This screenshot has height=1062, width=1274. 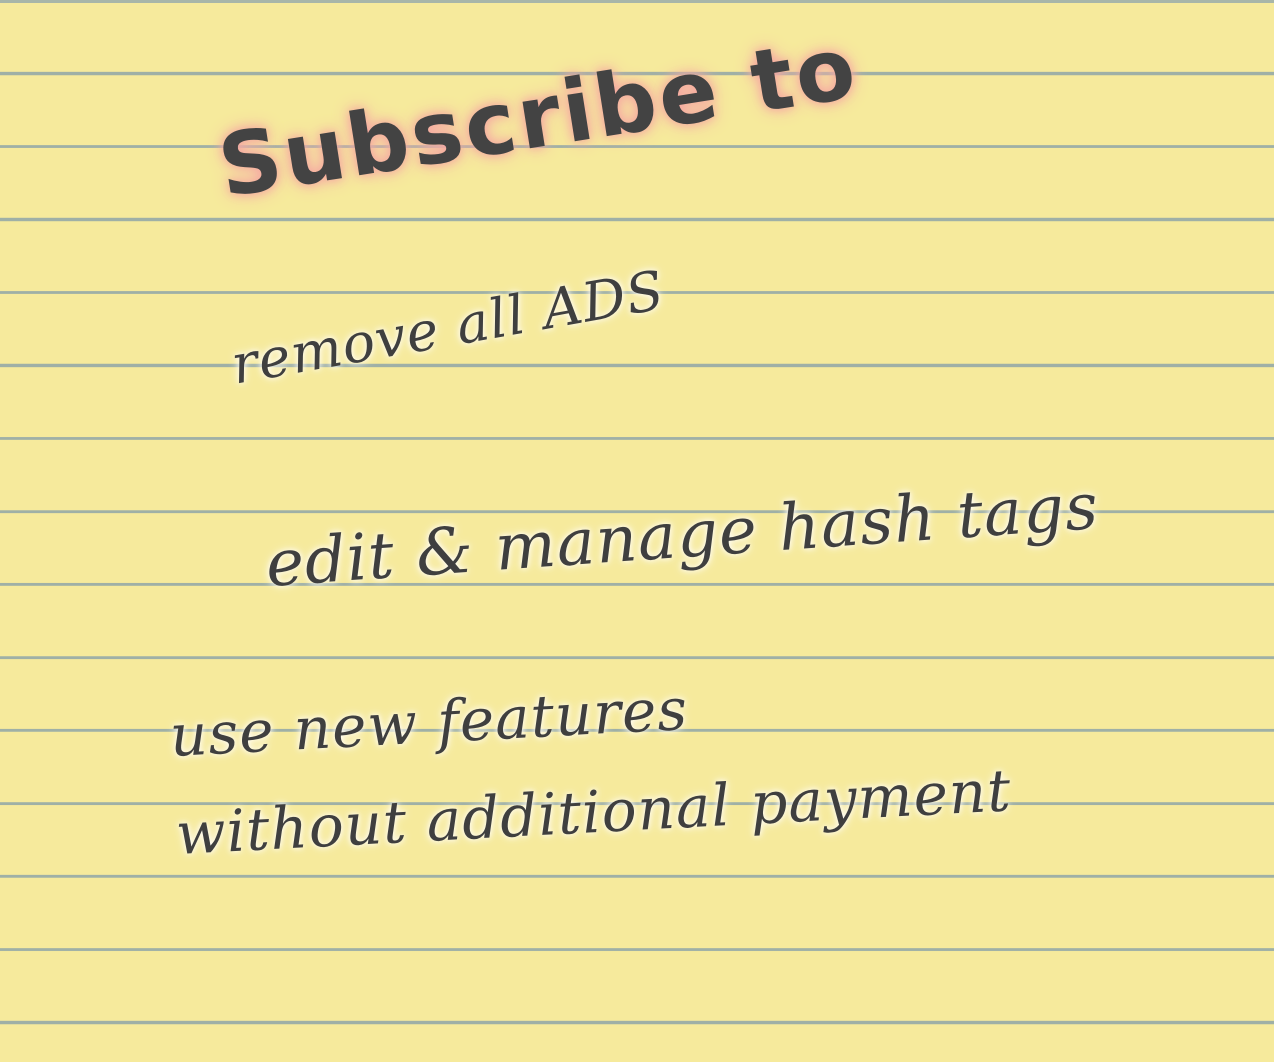 I want to click on benefit-remove-ads: remove all ADS, so click(x=448, y=327).